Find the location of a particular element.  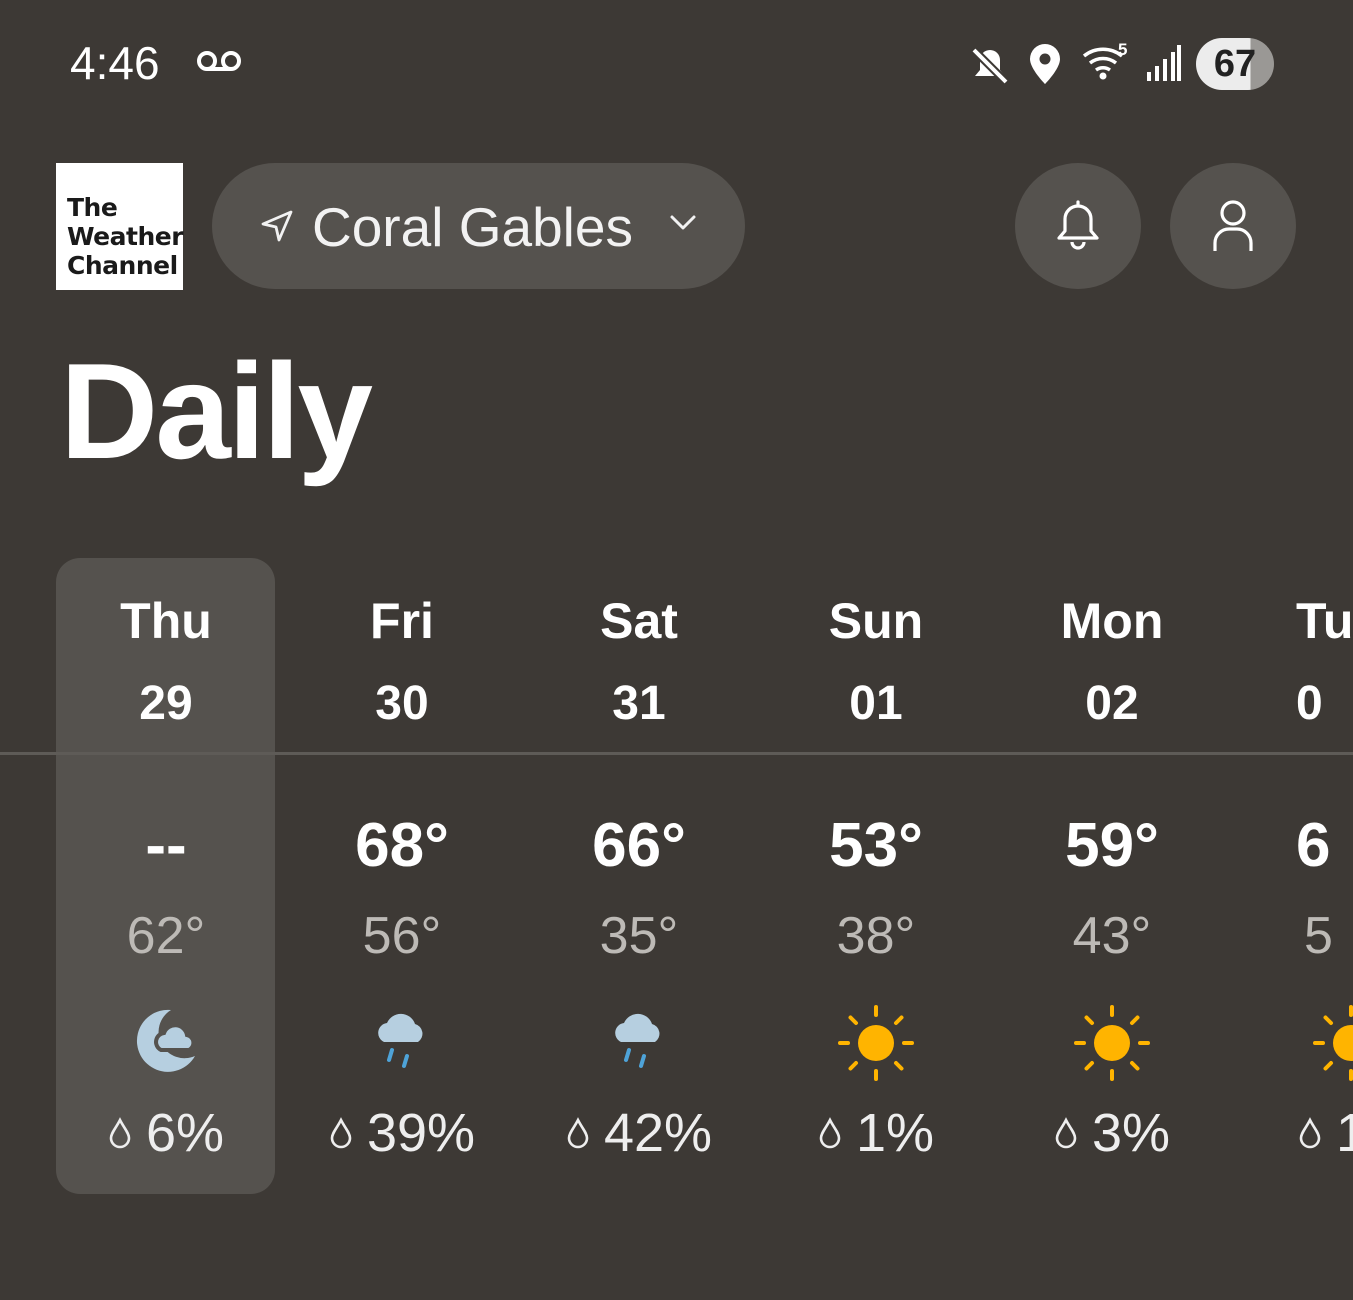

day-date: 01 is located at coordinates (876, 703).